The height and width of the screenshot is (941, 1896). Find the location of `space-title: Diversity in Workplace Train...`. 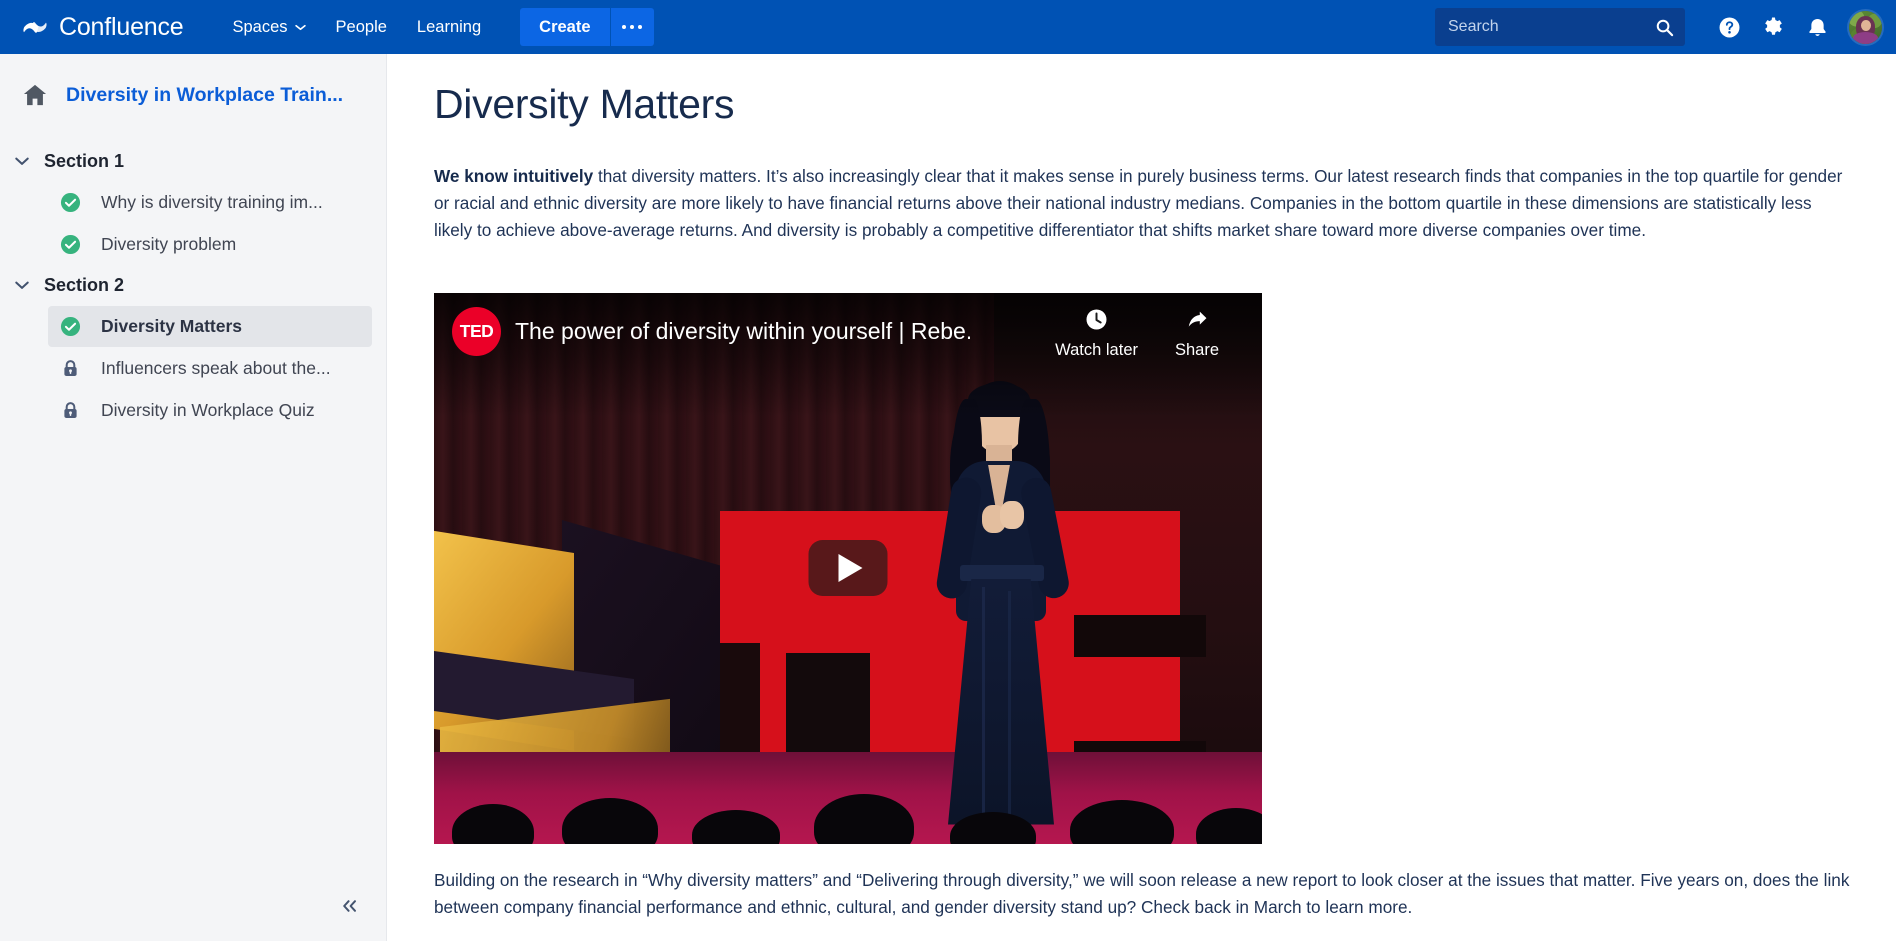

space-title: Diversity in Workplace Train... is located at coordinates (205, 94).